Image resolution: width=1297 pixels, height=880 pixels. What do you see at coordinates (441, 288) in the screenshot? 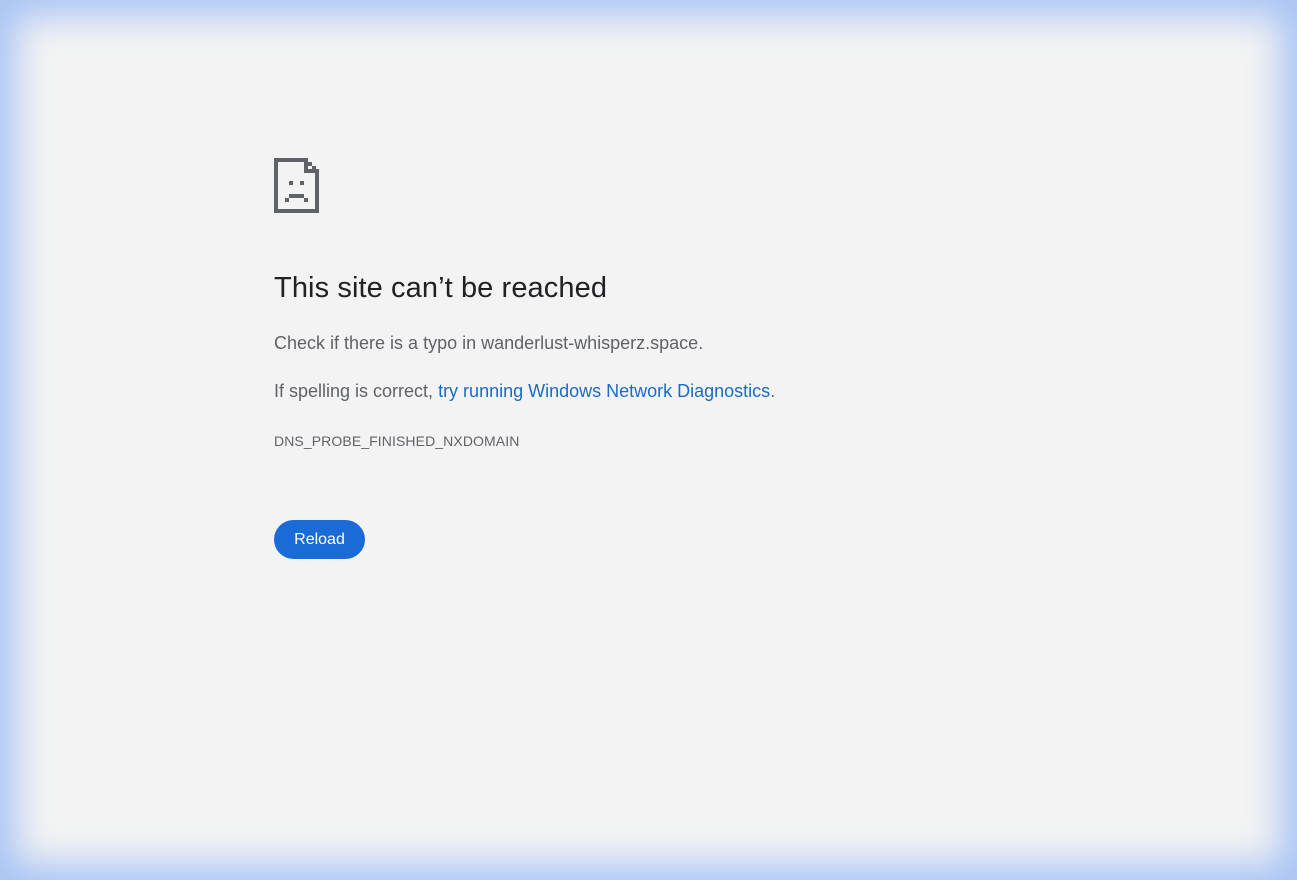
I see `page-title: This site can’t be reached` at bounding box center [441, 288].